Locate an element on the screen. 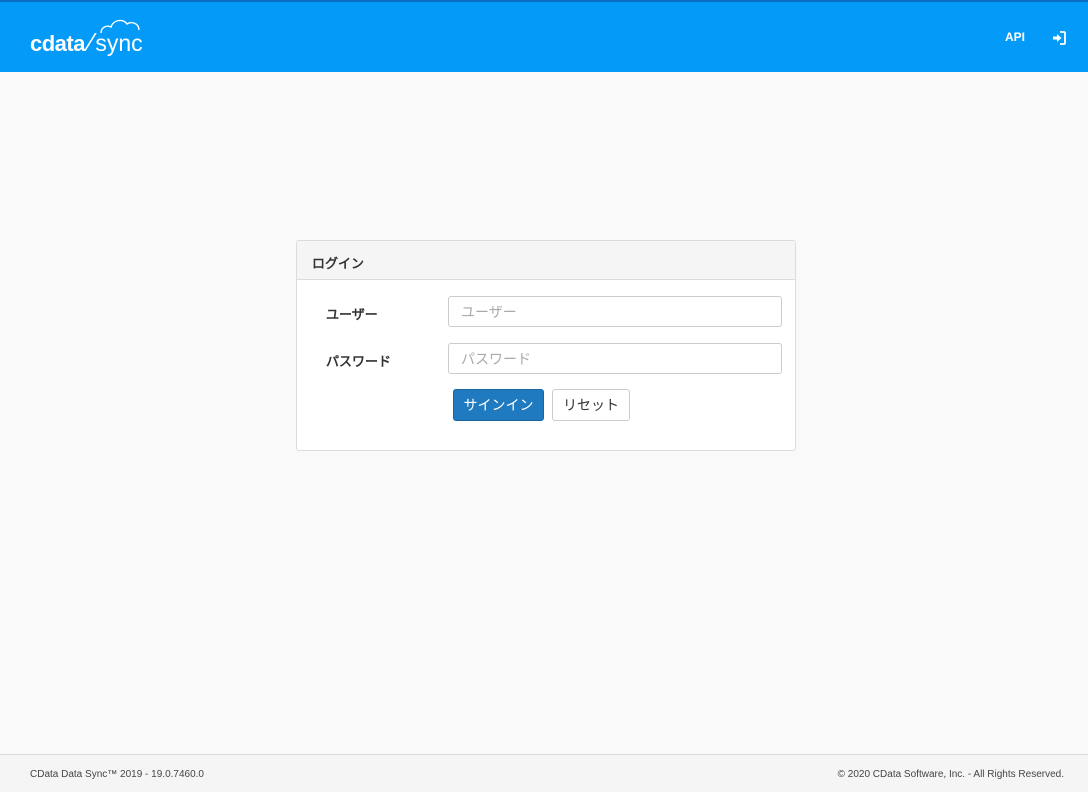 The height and width of the screenshot is (792, 1088). sign-in-icon is located at coordinates (1059, 38).